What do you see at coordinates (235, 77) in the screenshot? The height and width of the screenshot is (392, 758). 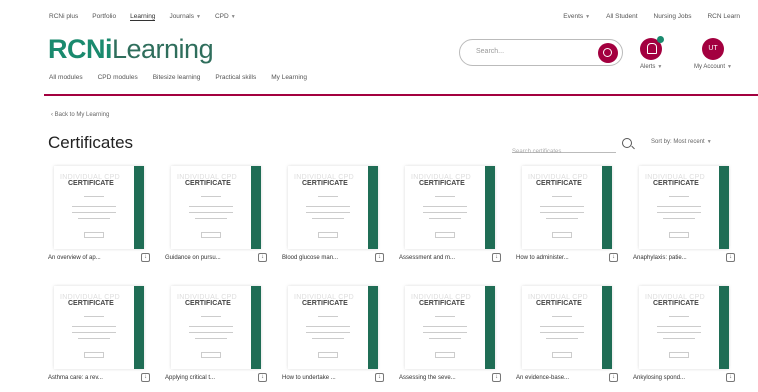 I see `subnav-practical-skills: Practical skills` at bounding box center [235, 77].